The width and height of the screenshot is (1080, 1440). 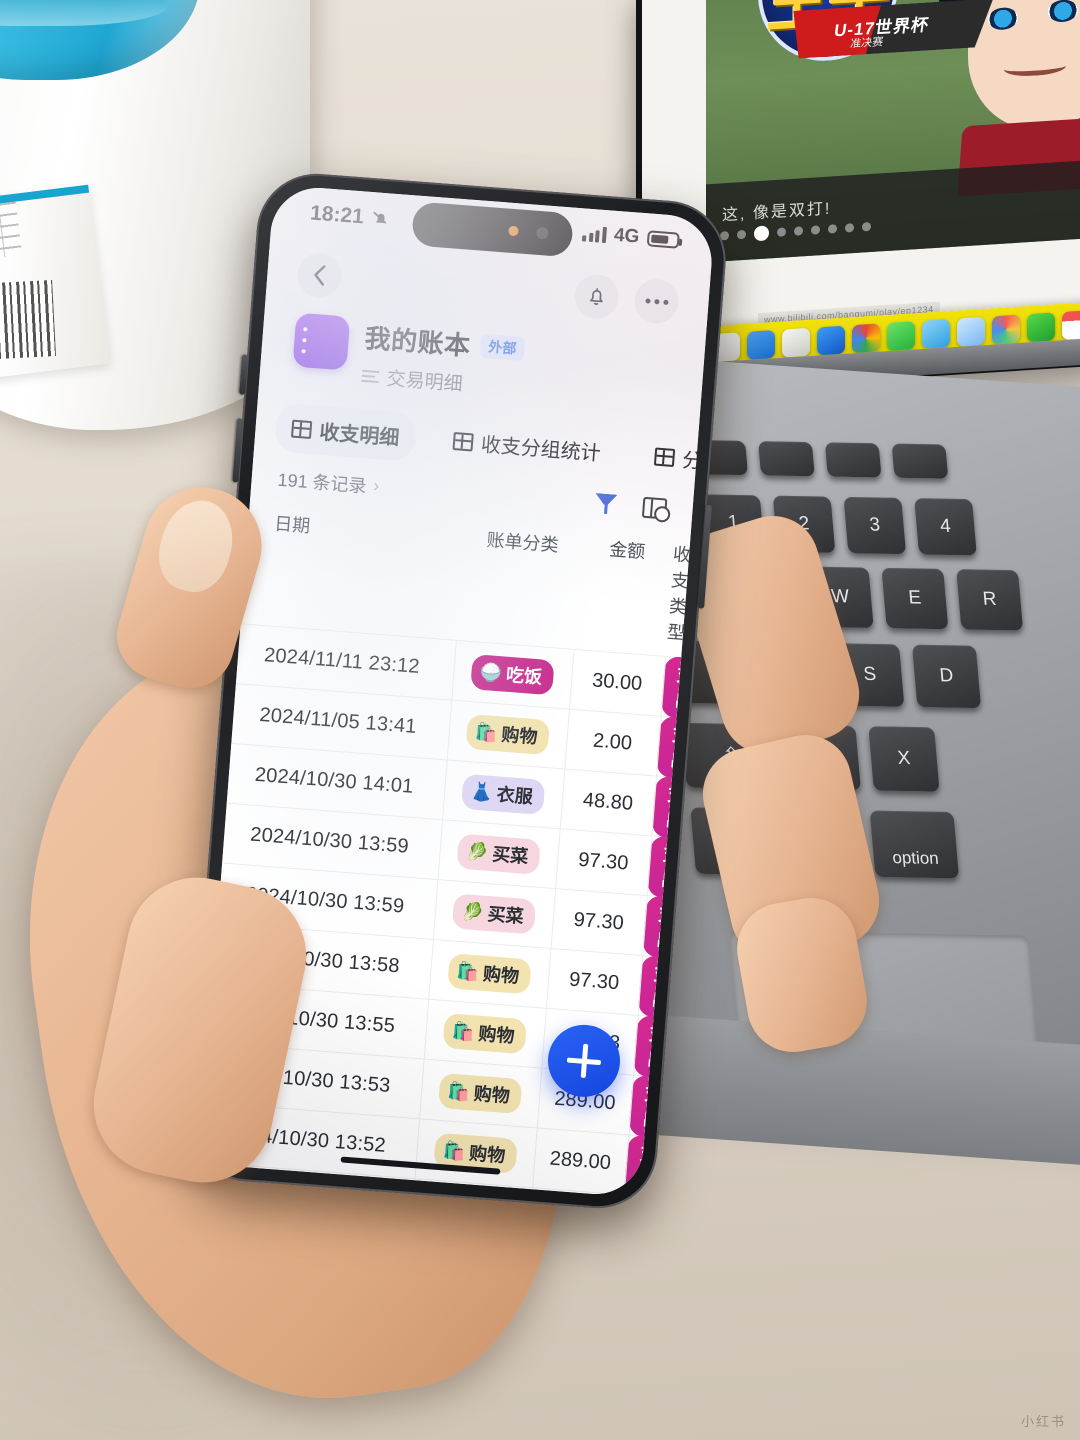 I want to click on external-badge: 外部, so click(x=502, y=347).